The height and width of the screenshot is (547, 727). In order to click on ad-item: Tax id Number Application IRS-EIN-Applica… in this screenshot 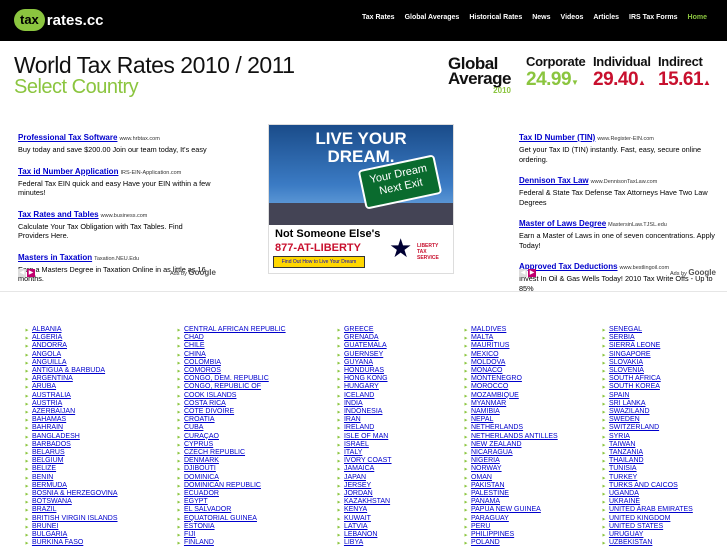, I will do `click(116, 179)`.